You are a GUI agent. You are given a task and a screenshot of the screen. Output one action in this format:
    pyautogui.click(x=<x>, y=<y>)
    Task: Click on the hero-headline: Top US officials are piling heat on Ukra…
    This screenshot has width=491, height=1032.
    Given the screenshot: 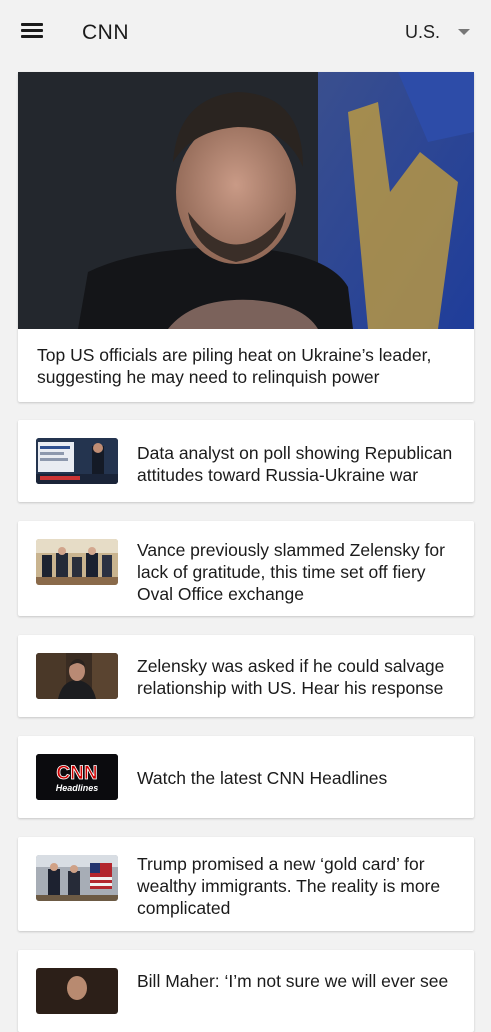 What is the action you would take?
    pyautogui.click(x=247, y=366)
    